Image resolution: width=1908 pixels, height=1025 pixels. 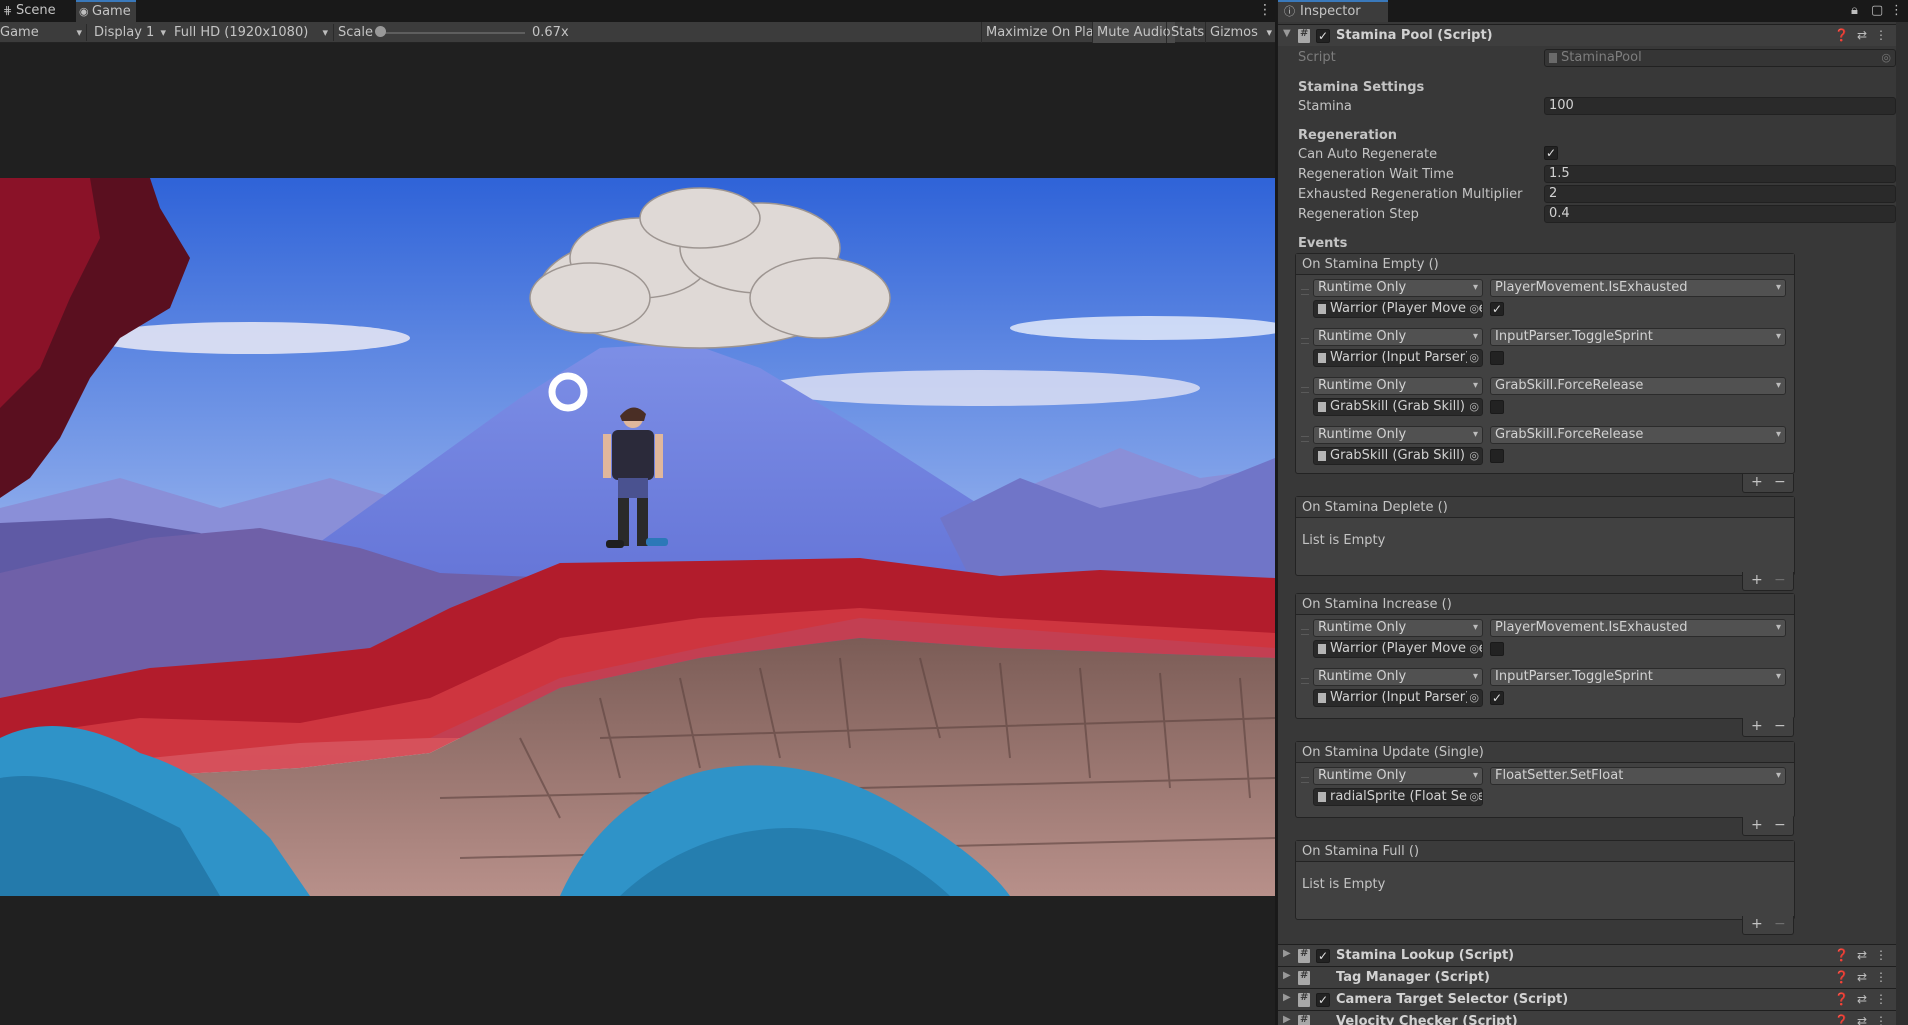 I want to click on stamina-pool-header: ▼ ✓ Stamina Pool (Script) ❓⇄⋮, so click(x=1593, y=35).